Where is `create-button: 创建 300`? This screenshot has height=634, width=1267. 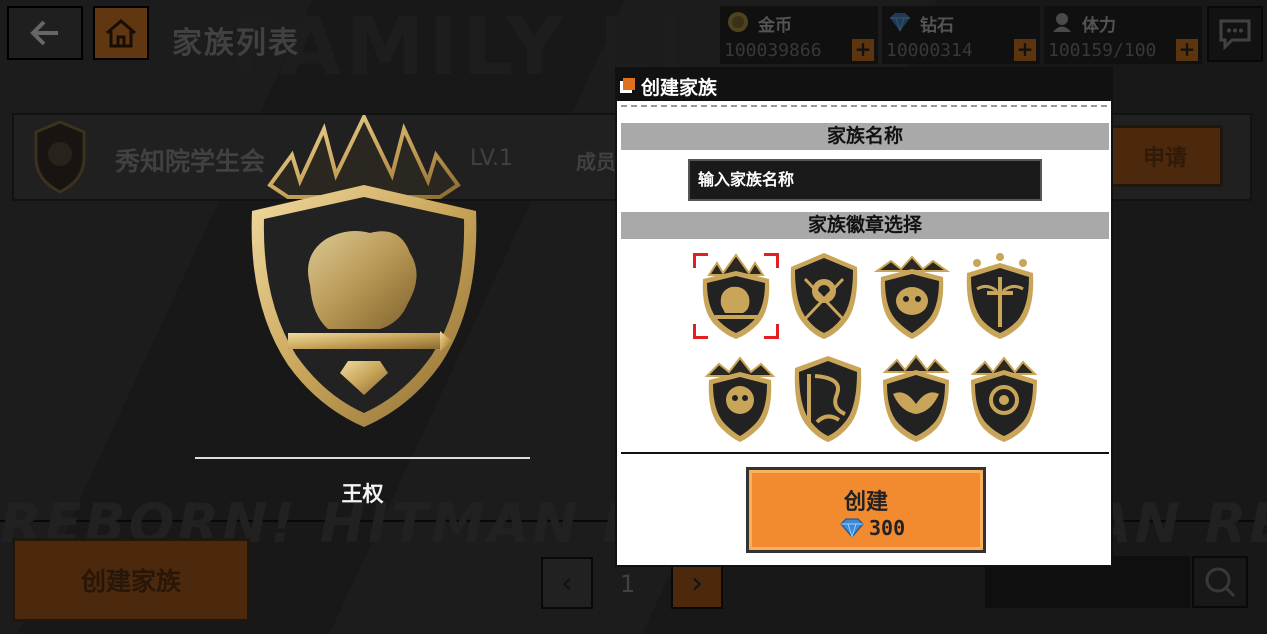
create-button: 创建 300 is located at coordinates (866, 510).